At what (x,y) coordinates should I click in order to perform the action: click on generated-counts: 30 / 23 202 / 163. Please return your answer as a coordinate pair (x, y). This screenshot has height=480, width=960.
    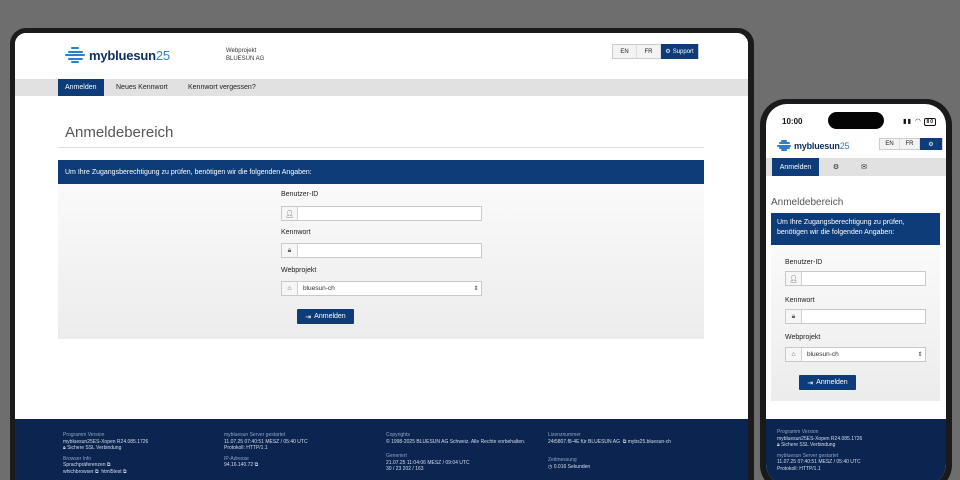
    Looking at the image, I should click on (405, 469).